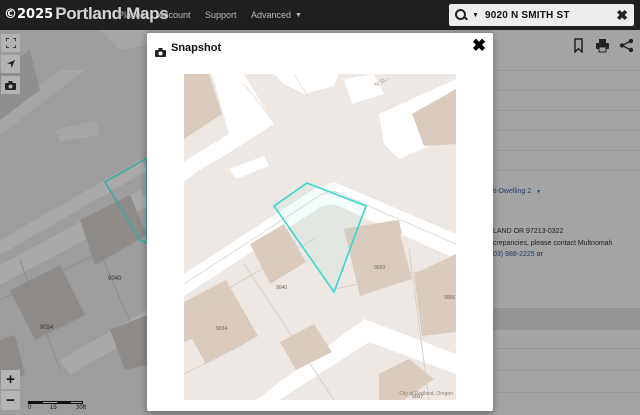  I want to click on search-icon, so click(461, 15).